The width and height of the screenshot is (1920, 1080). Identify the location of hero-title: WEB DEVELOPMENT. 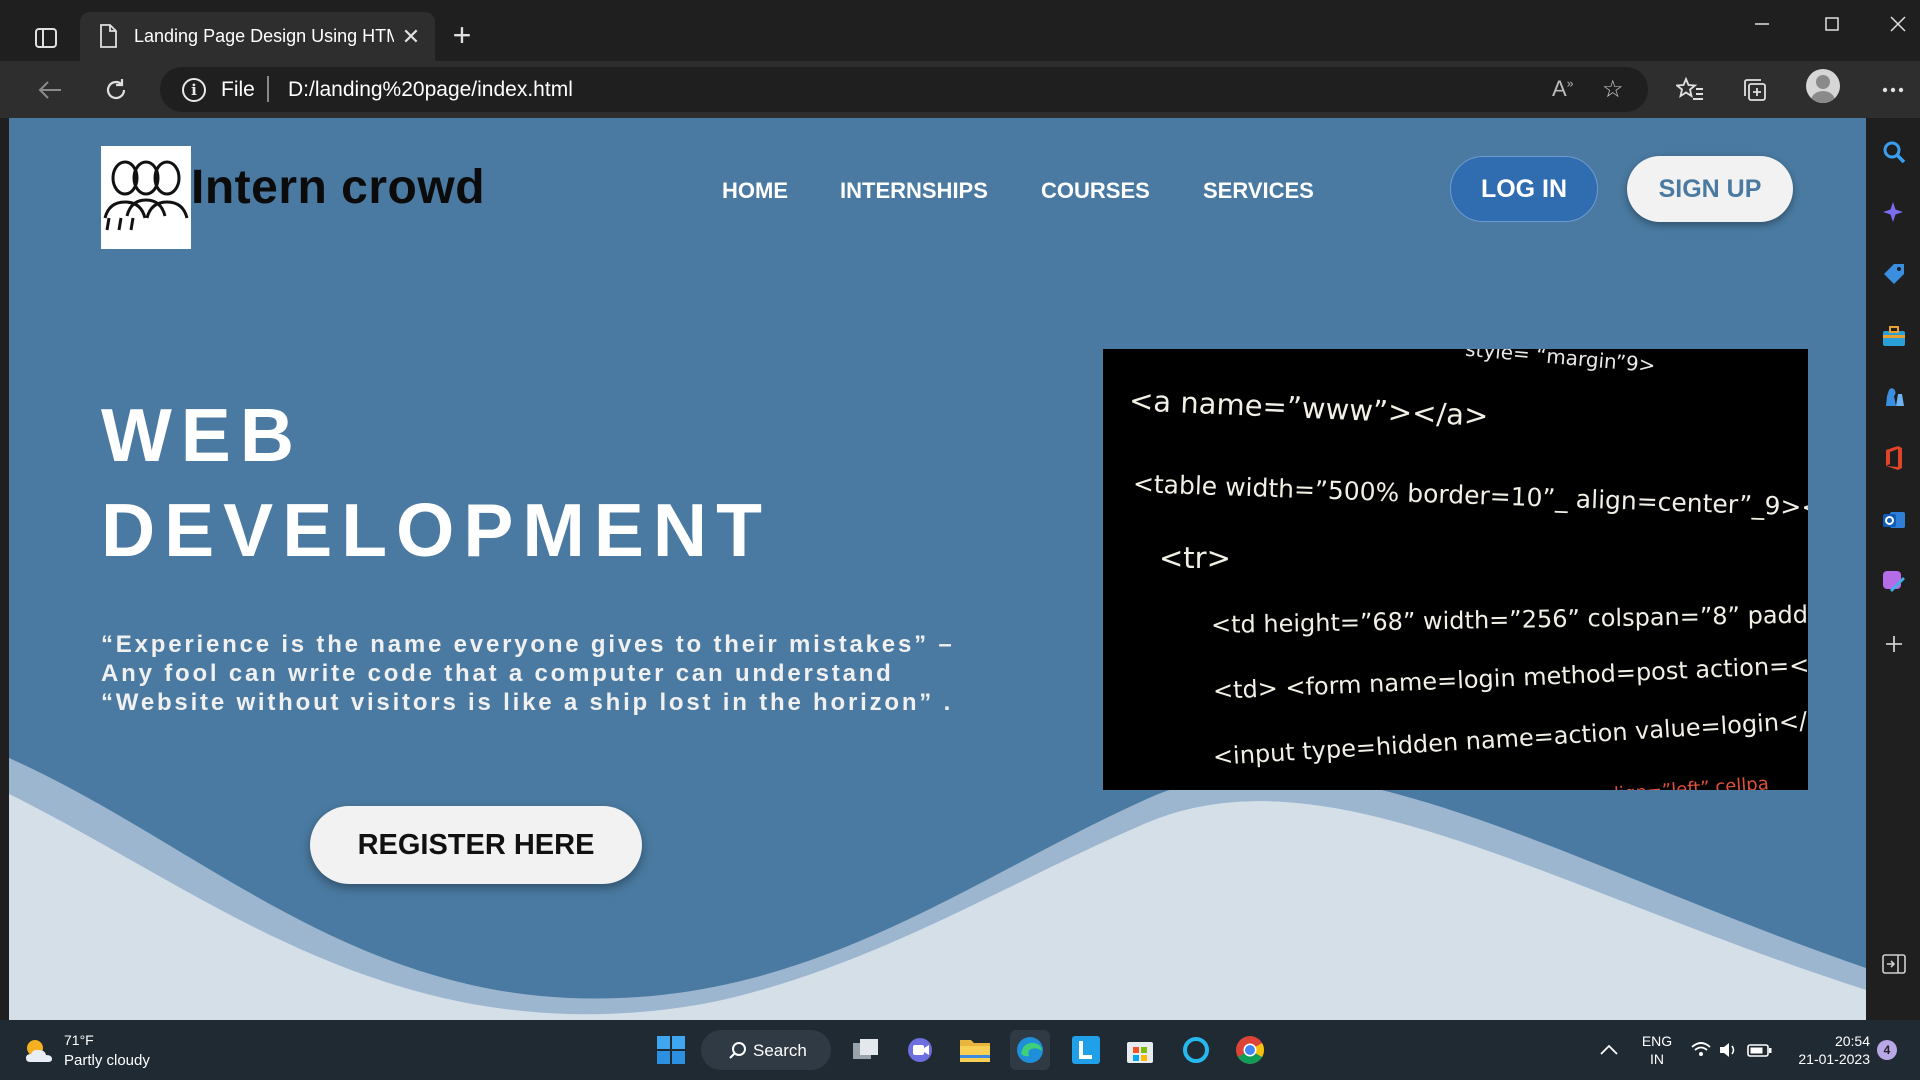
(436, 483).